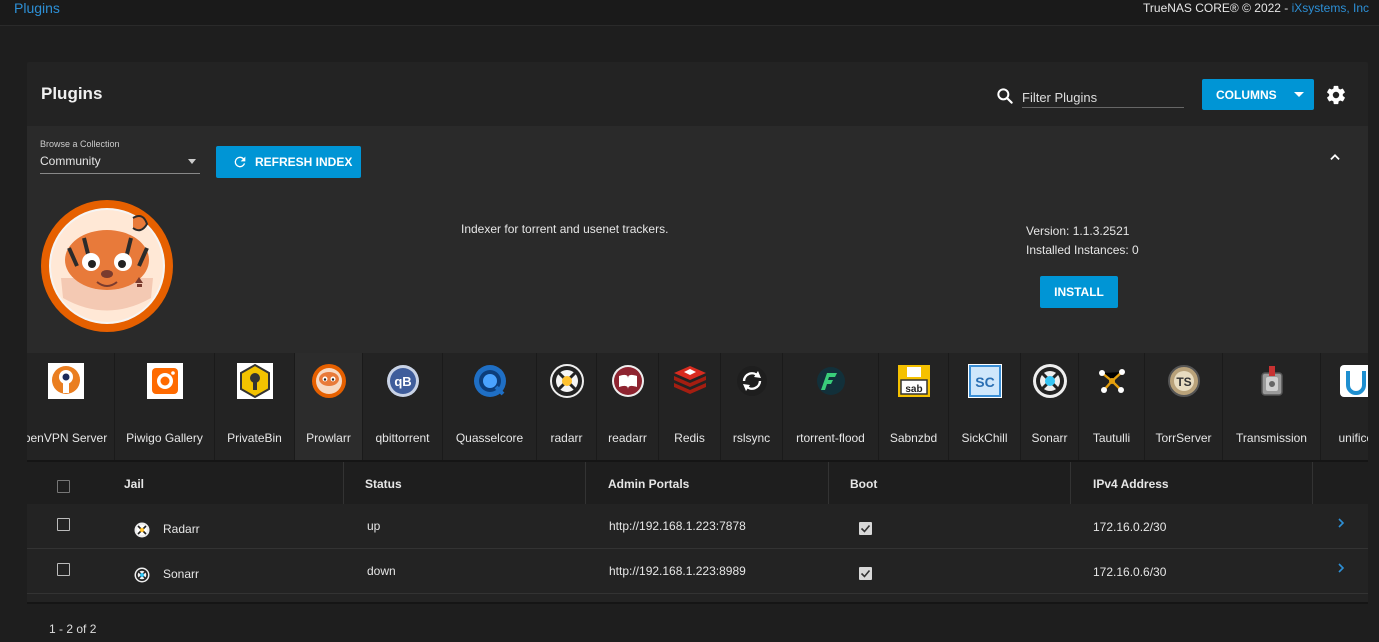  Describe the element at coordinates (950, 483) in the screenshot. I see `column-boot: Boot` at that location.